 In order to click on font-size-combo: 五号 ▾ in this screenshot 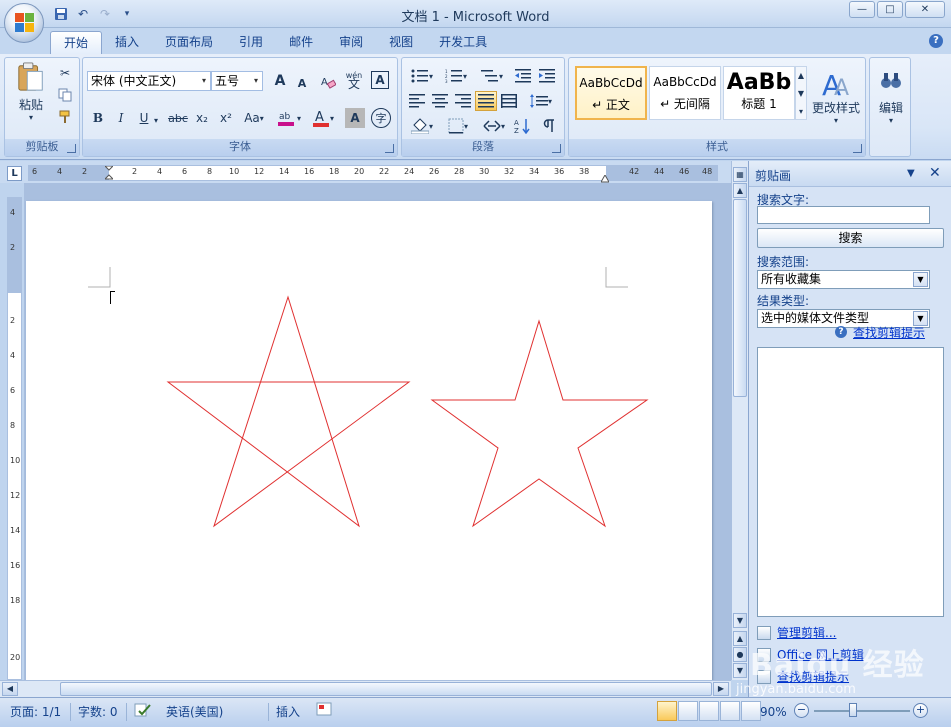, I will do `click(237, 81)`.